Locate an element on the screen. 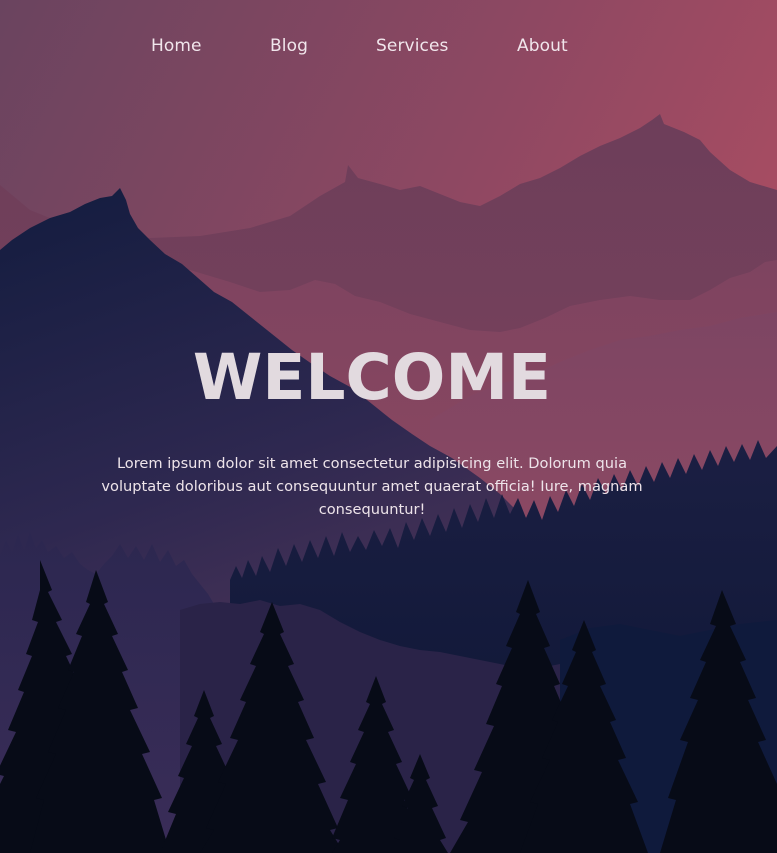 The image size is (777, 853). hero-title: WELCOME is located at coordinates (372, 377).